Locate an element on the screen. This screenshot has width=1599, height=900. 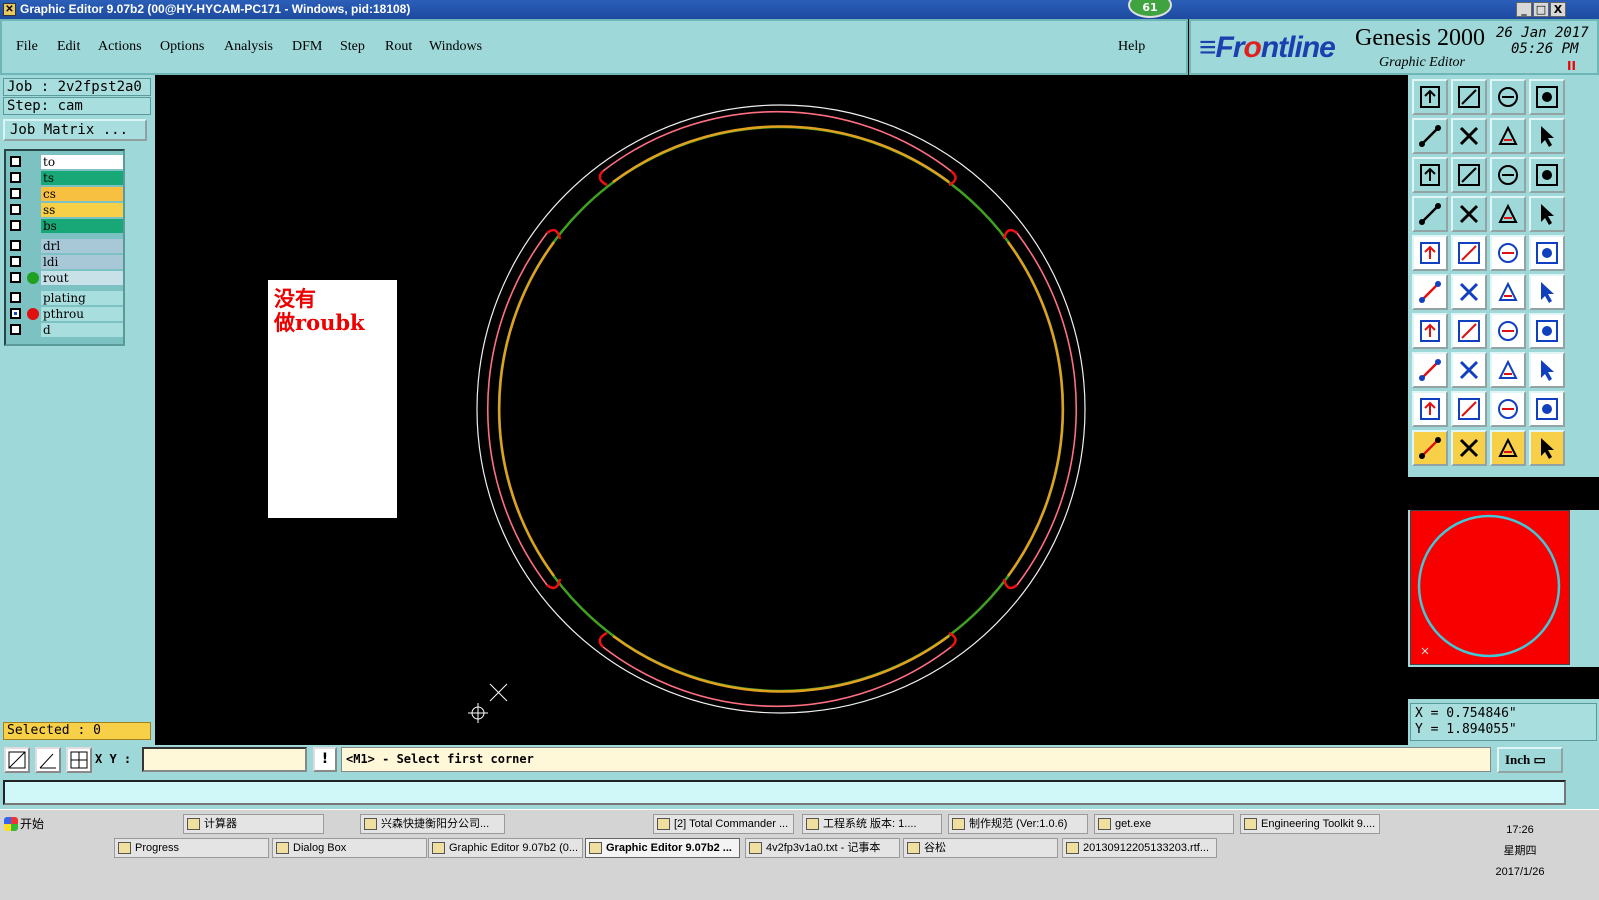
menu-step: Step is located at coordinates (352, 47).